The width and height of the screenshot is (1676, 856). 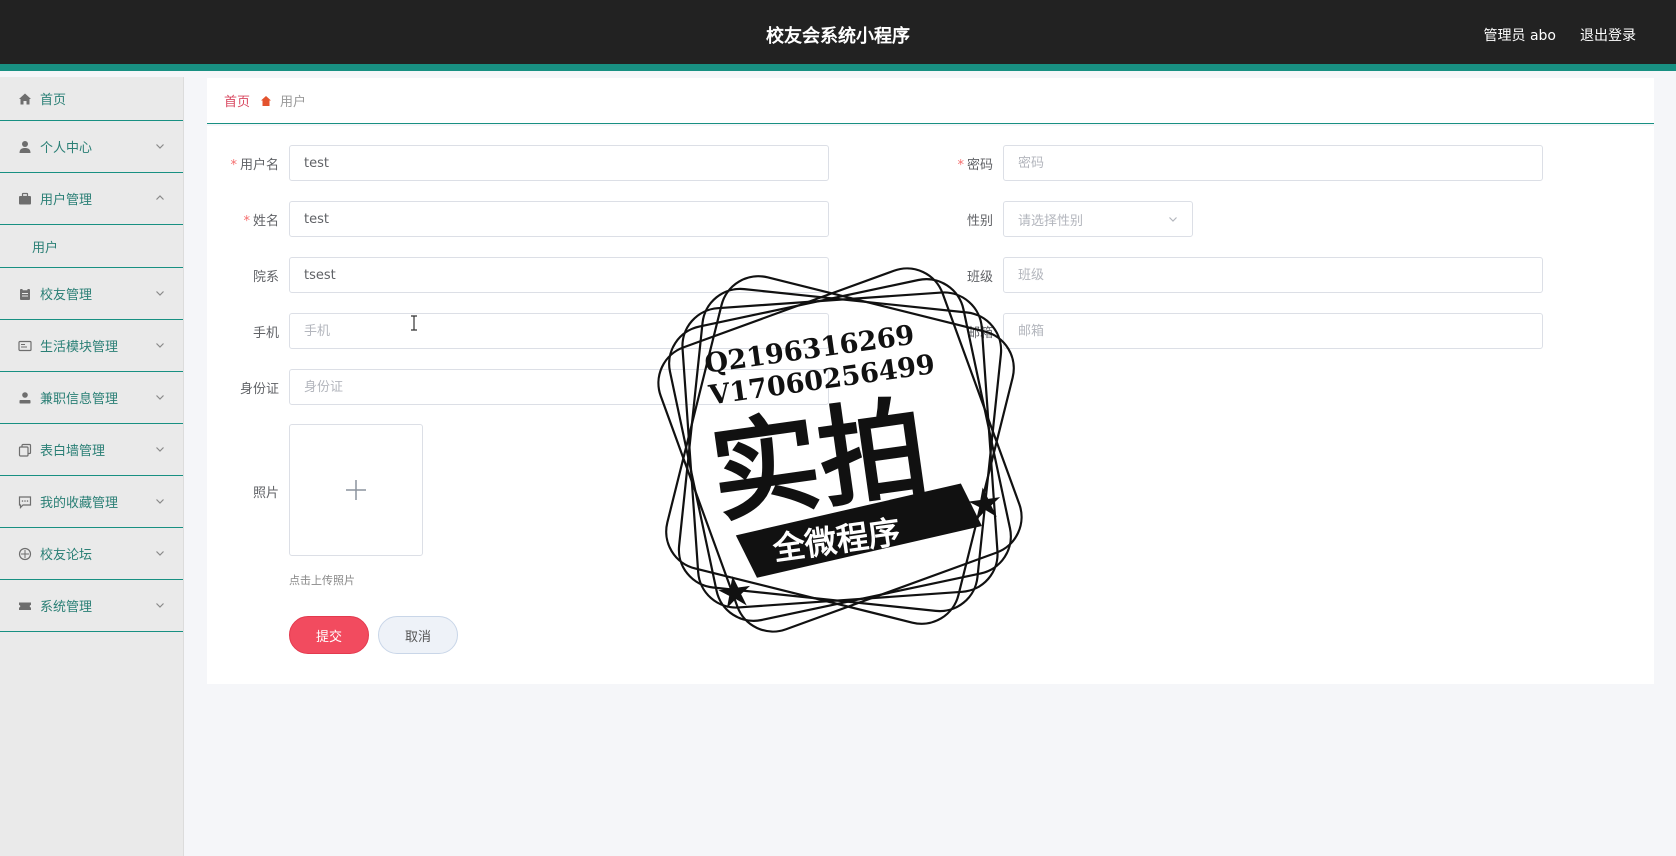 I want to click on sidebar-item-forum: 校友论坛, so click(x=91, y=554).